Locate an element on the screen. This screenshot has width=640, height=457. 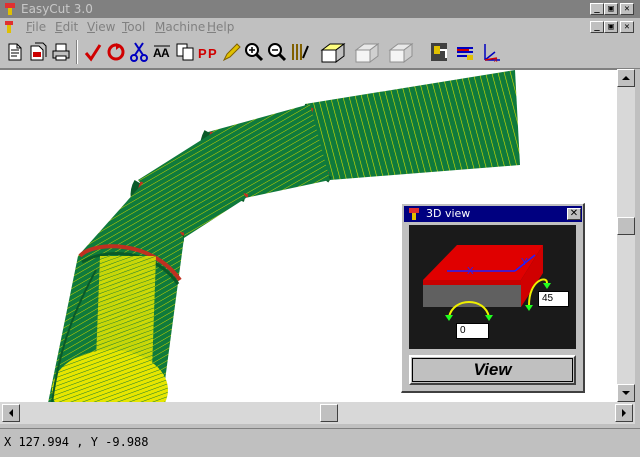
box-view-icon is located at coordinates (333, 52).